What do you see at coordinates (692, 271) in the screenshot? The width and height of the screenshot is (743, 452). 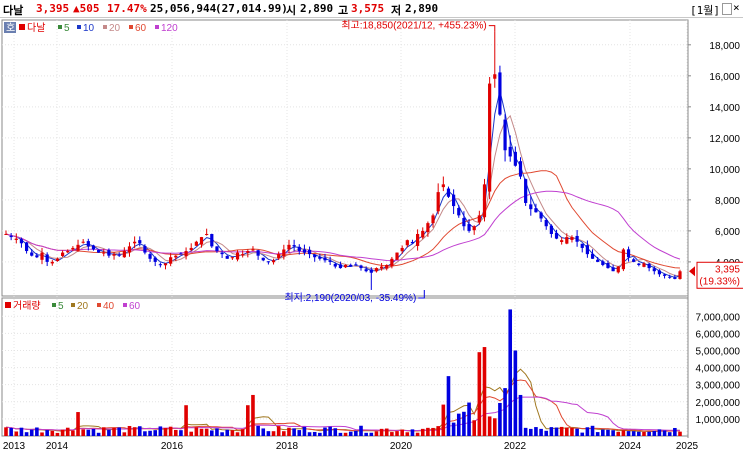 I see `last-price-marker` at bounding box center [692, 271].